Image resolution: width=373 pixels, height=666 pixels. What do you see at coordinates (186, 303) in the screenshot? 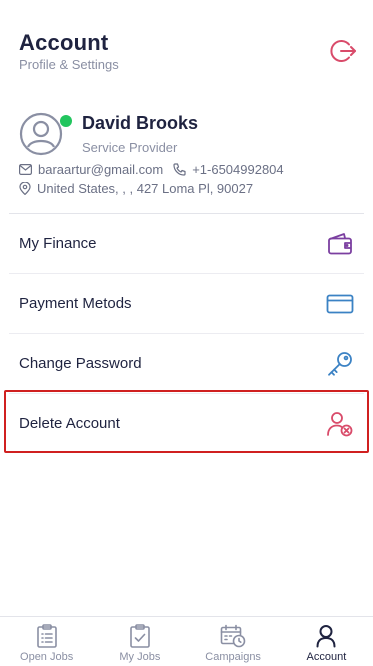
I see `menu-item-payment-methods: Payment Metods` at bounding box center [186, 303].